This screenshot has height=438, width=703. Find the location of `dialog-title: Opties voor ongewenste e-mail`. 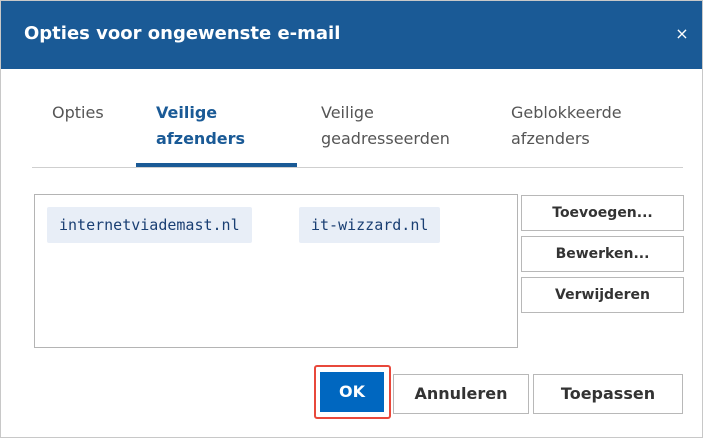

dialog-title: Opties voor ongewenste e-mail is located at coordinates (182, 33).